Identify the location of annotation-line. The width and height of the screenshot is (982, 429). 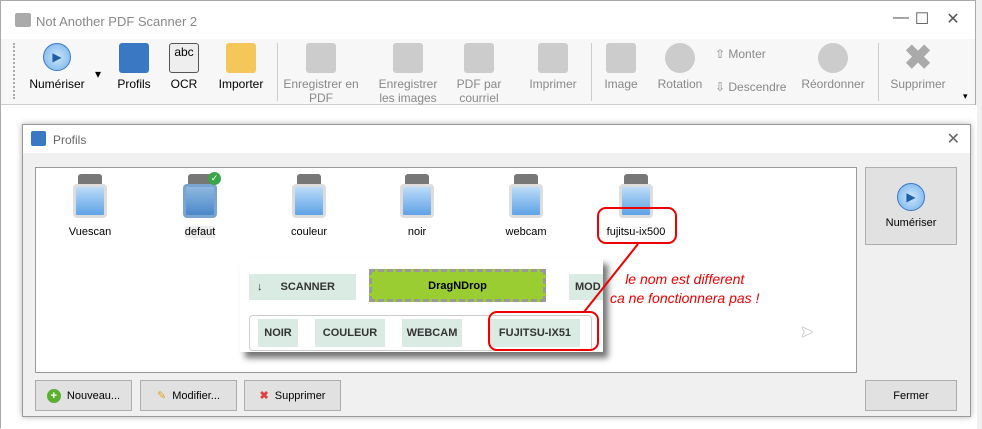
(611, 278).